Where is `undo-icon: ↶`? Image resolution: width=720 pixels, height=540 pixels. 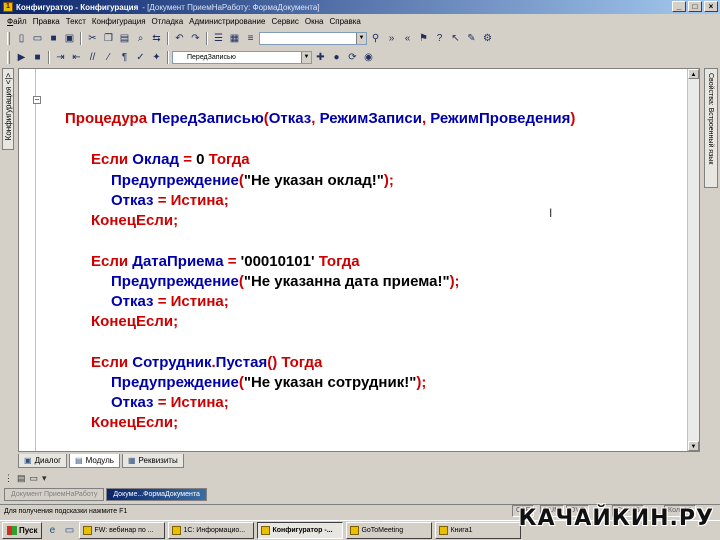 undo-icon: ↶ is located at coordinates (179, 38).